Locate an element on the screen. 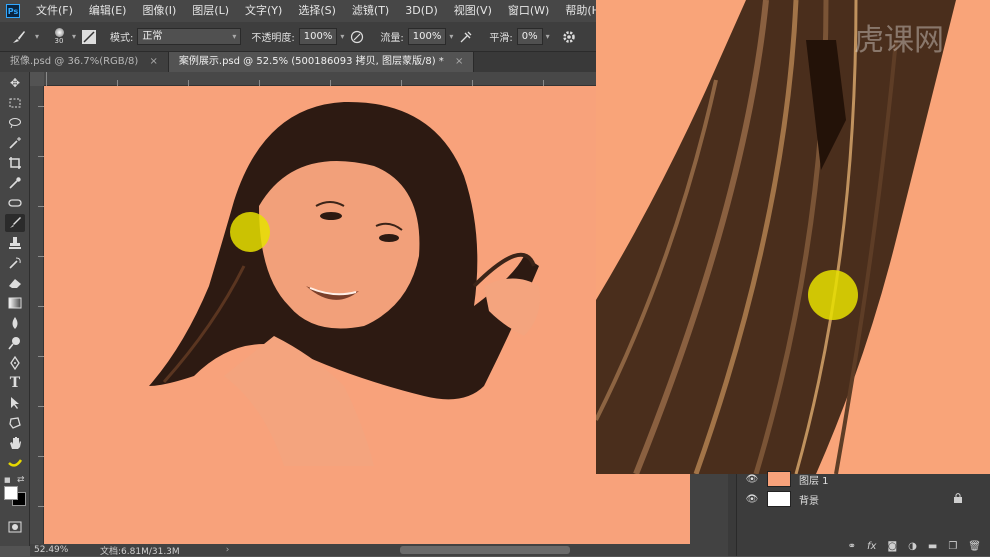 This screenshot has width=990, height=557. brush-icon is located at coordinates (15, 223).